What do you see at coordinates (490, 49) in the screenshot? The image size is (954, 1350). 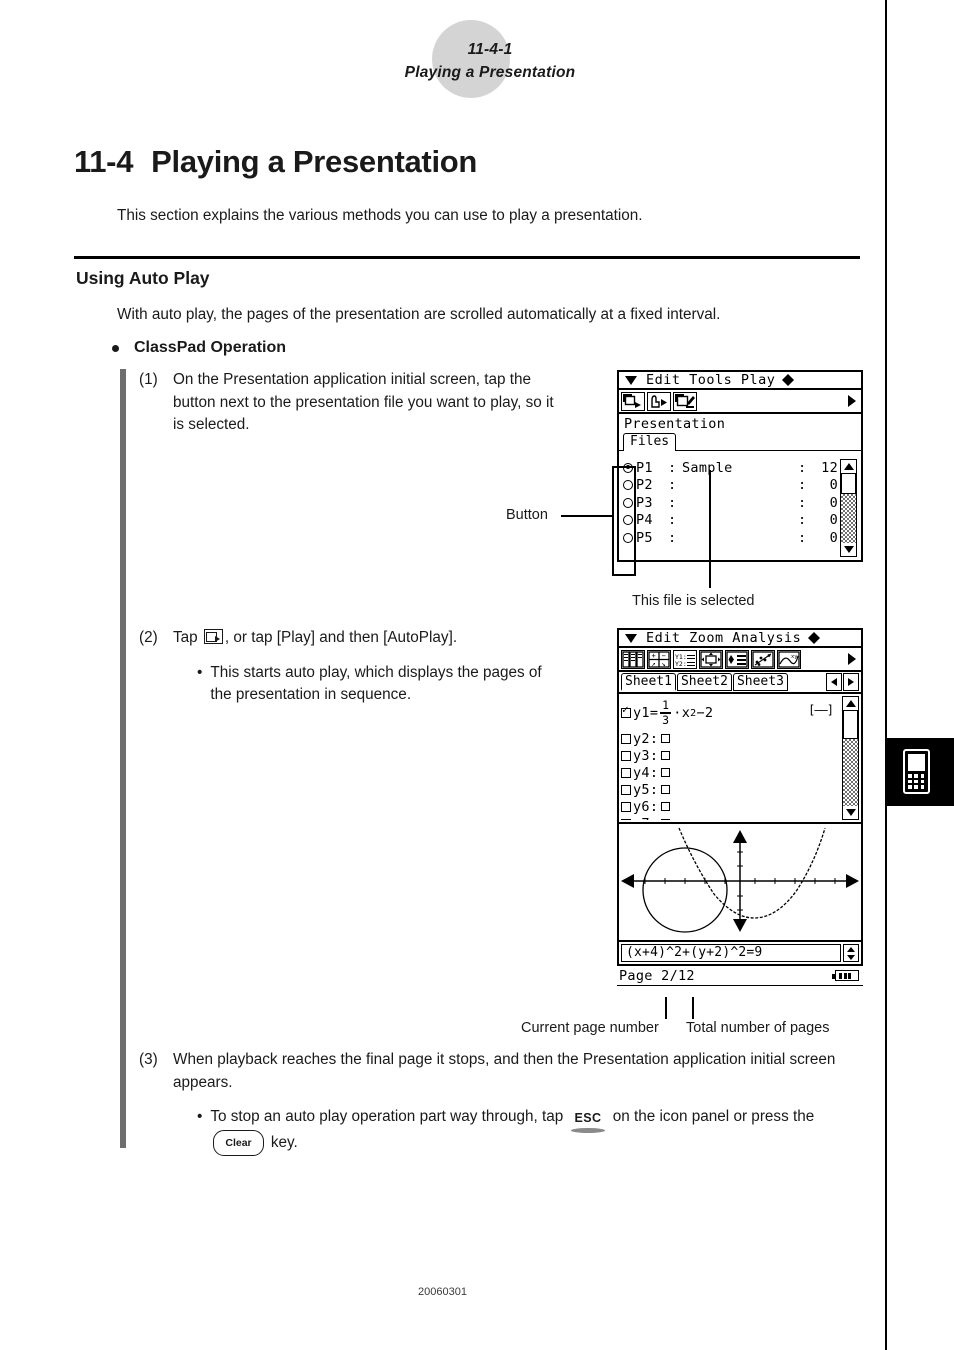 I see `header-section-code: 11-4-1` at bounding box center [490, 49].